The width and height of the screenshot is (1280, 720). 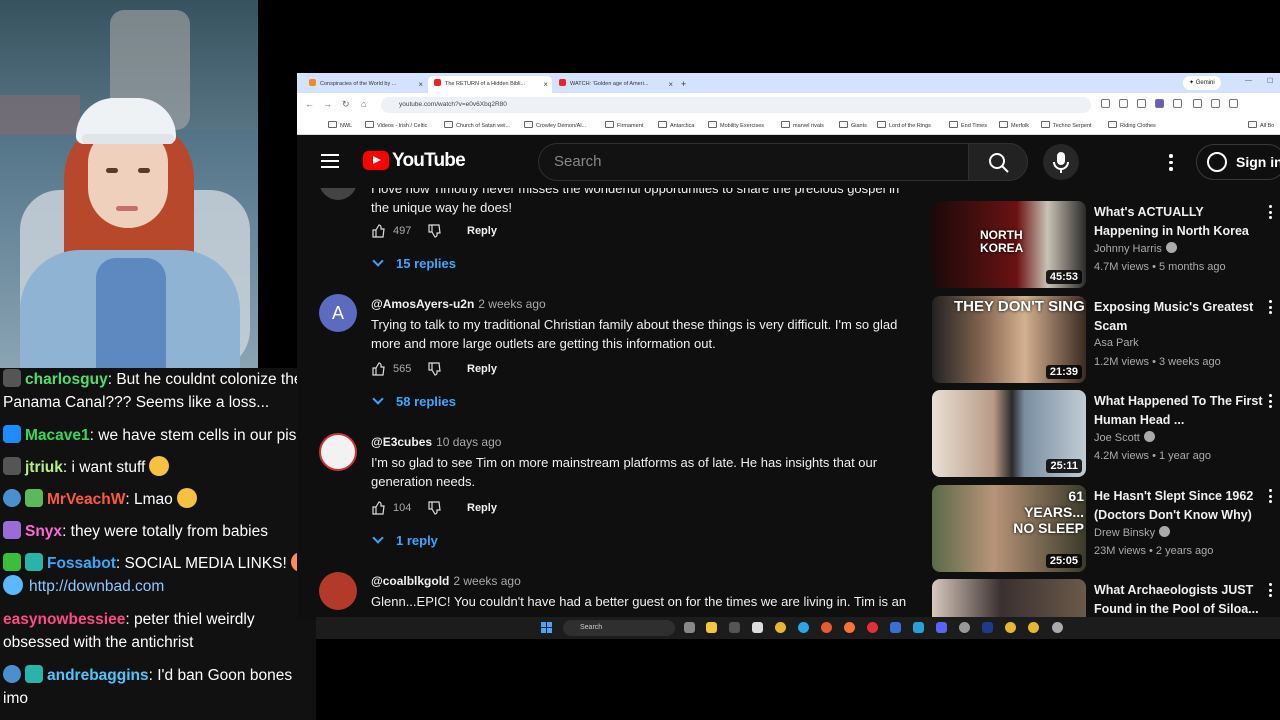 What do you see at coordinates (1123, 103) in the screenshot?
I see `download-icon` at bounding box center [1123, 103].